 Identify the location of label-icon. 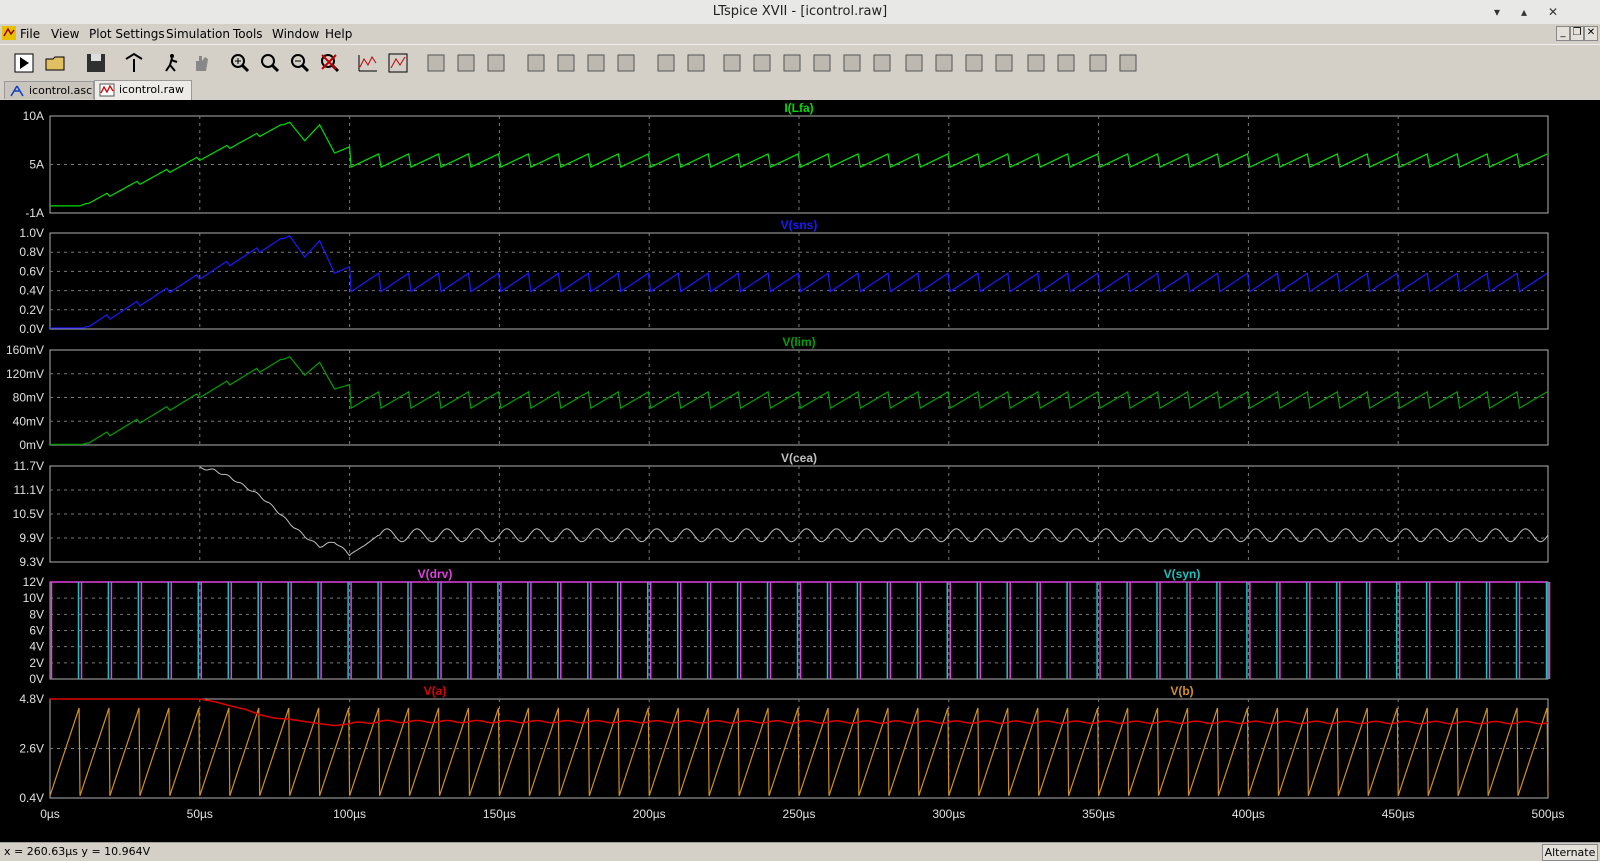
(792, 63).